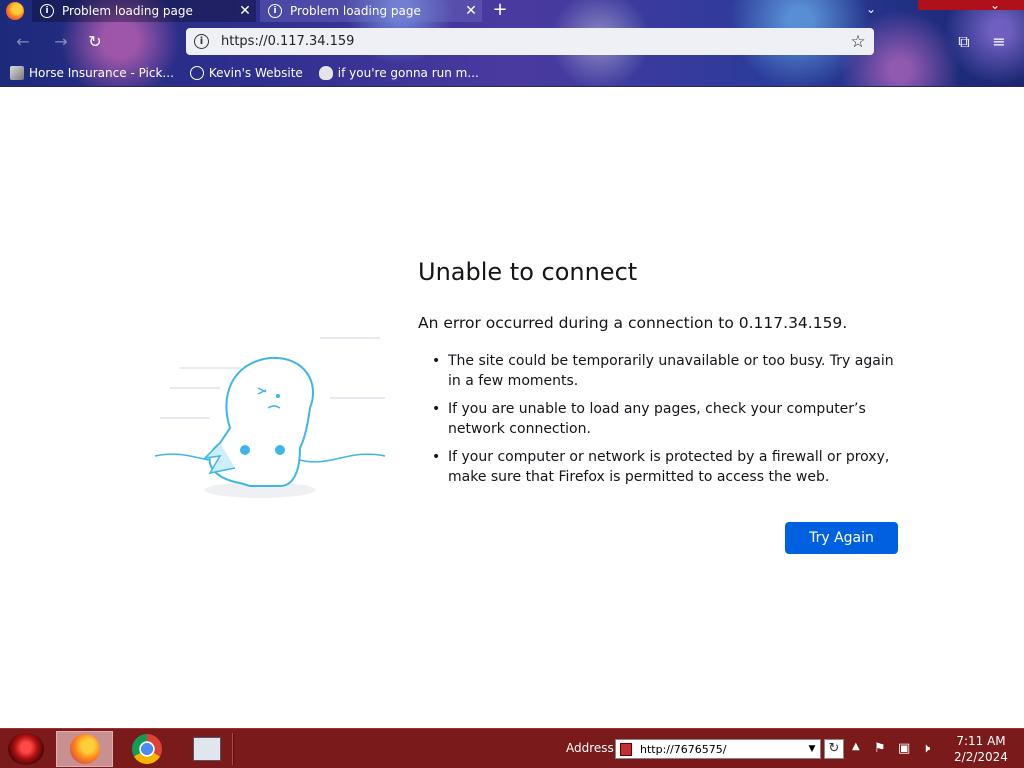 The height and width of the screenshot is (768, 1024). What do you see at coordinates (201, 41) in the screenshot?
I see `site-info-icon: i` at bounding box center [201, 41].